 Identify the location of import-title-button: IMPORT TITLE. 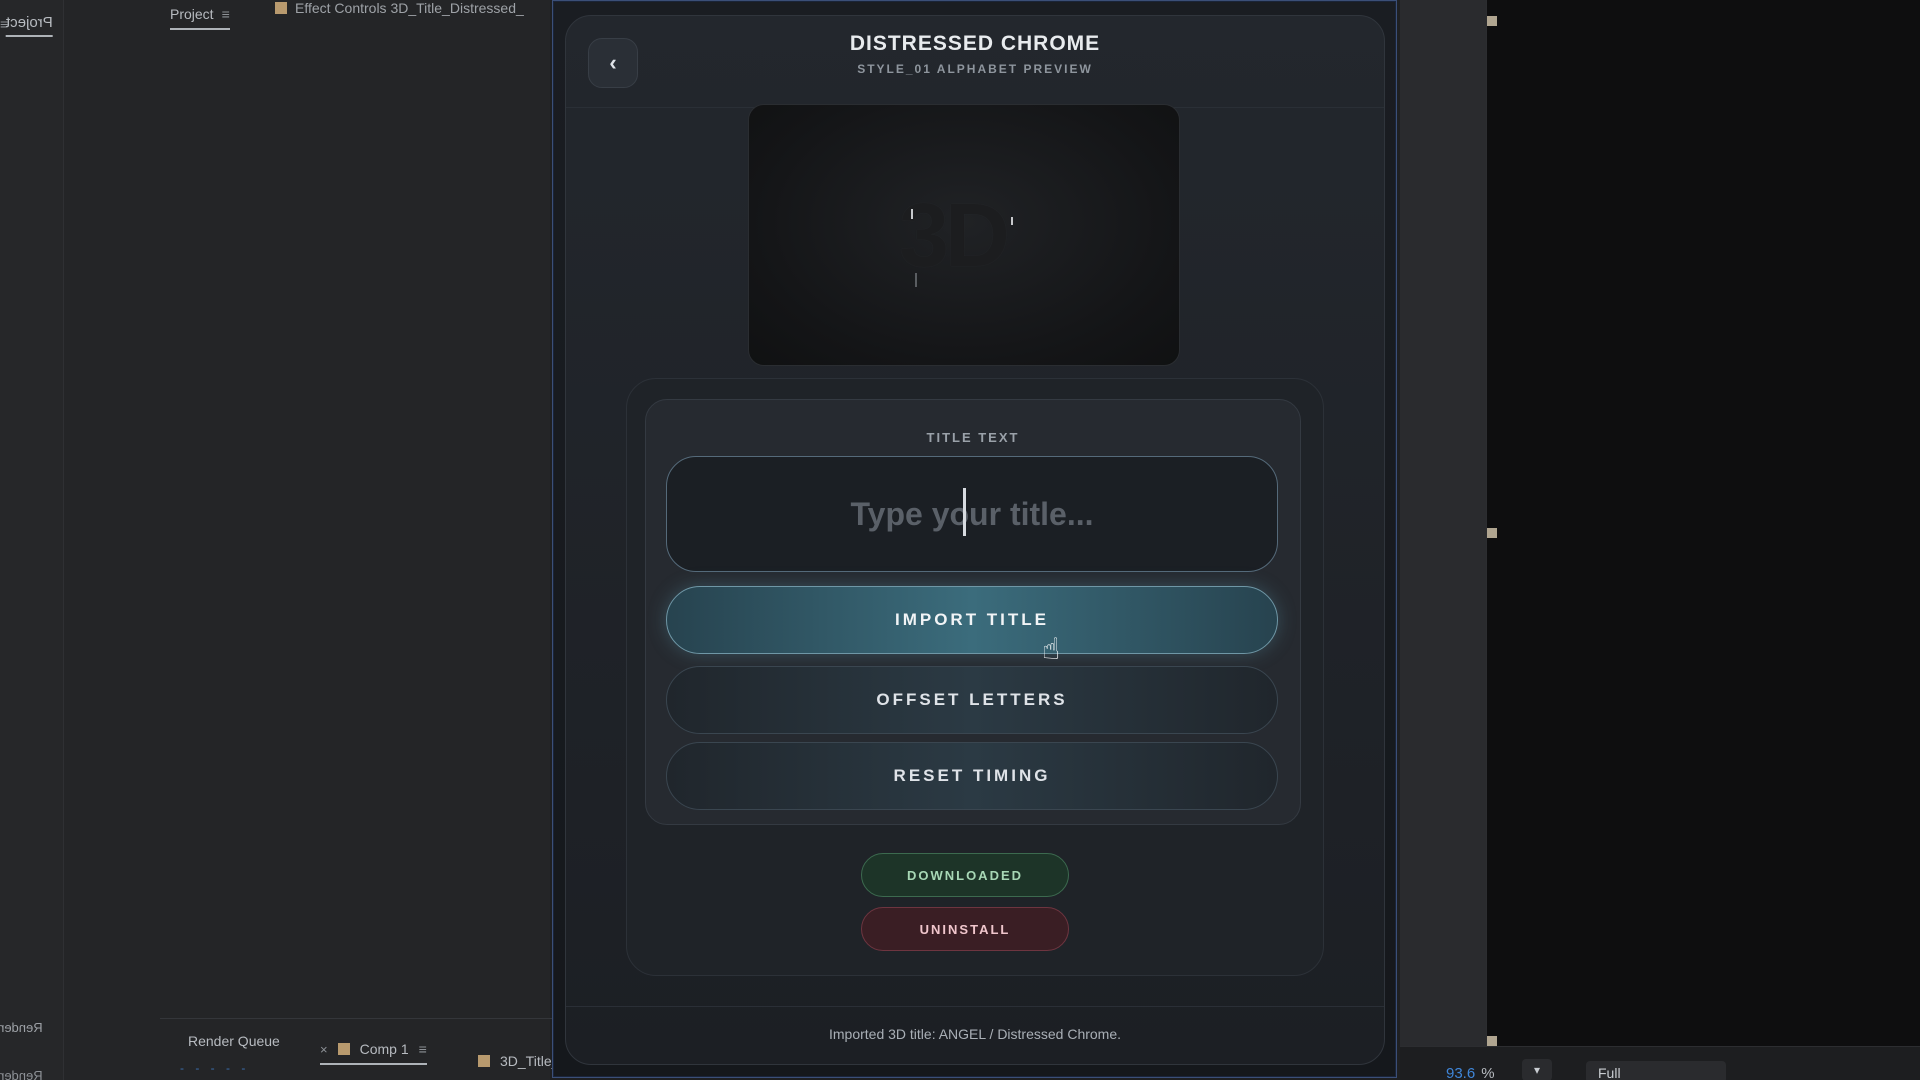
(972, 620).